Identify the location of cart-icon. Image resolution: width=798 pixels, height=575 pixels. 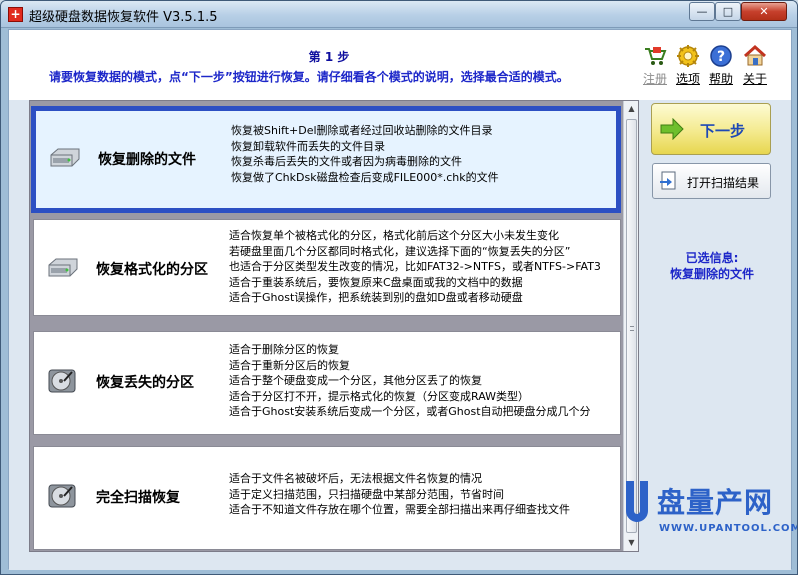
(656, 56).